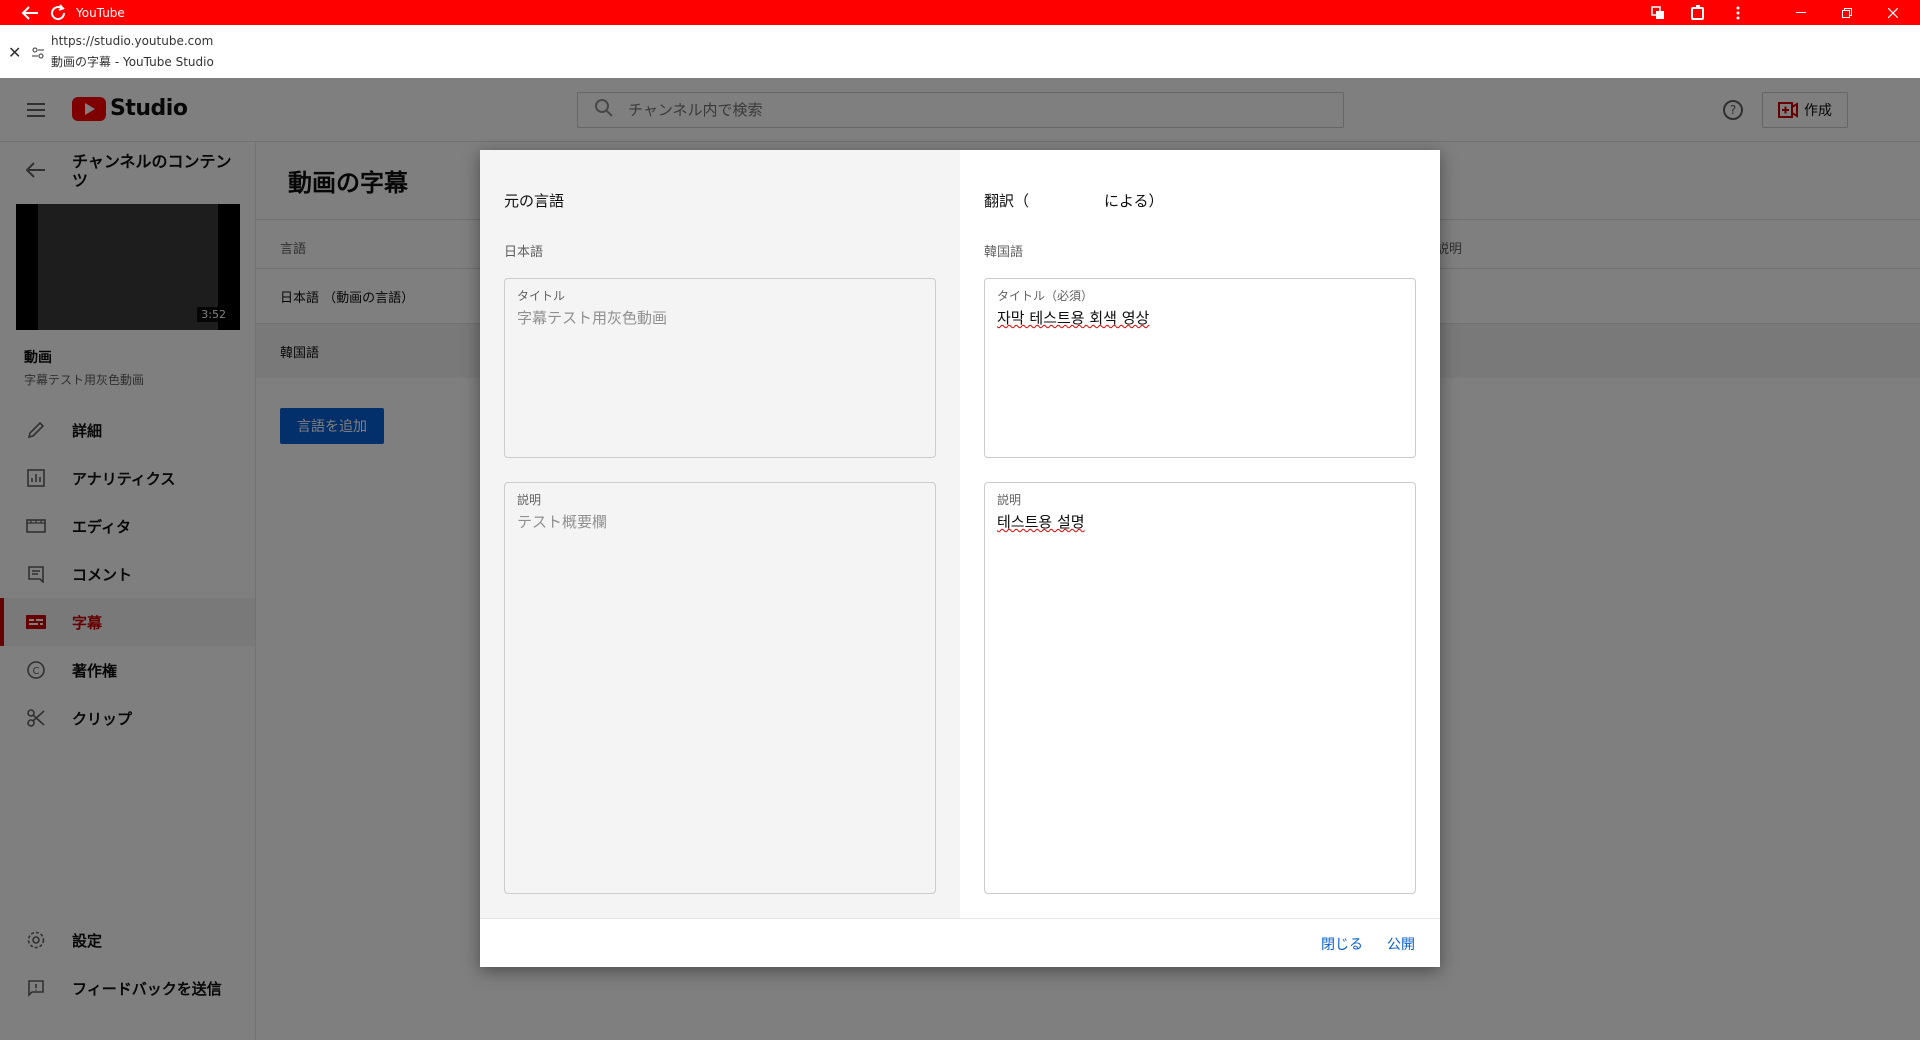 The width and height of the screenshot is (1920, 1040). I want to click on publish-button: 公開, so click(1401, 944).